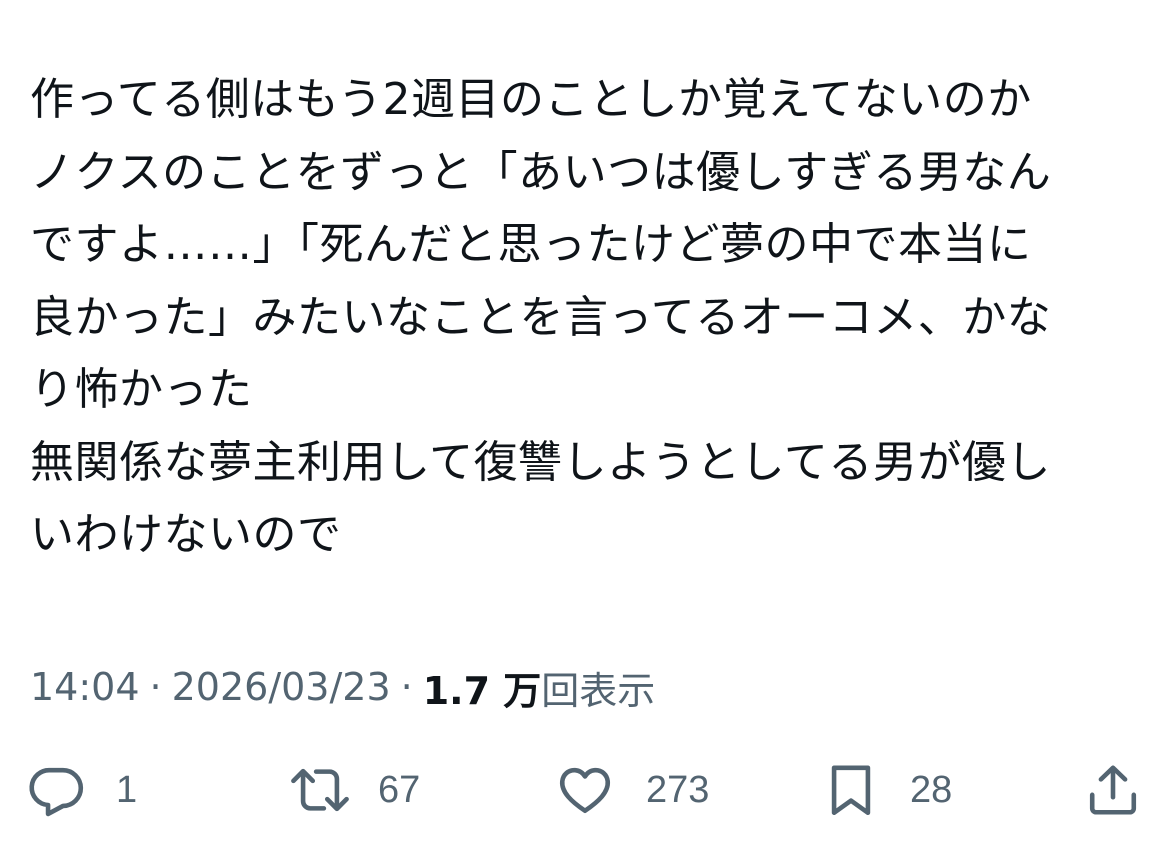  Describe the element at coordinates (85, 687) in the screenshot. I see `tweet-time: 14:04` at that location.